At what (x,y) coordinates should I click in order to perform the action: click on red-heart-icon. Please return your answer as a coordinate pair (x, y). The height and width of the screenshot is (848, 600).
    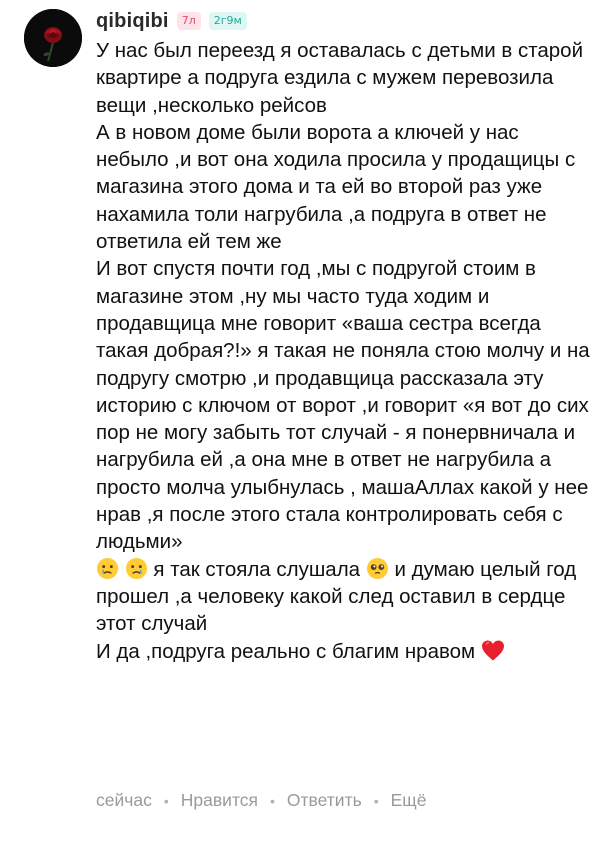
    Looking at the image, I should click on (492, 650).